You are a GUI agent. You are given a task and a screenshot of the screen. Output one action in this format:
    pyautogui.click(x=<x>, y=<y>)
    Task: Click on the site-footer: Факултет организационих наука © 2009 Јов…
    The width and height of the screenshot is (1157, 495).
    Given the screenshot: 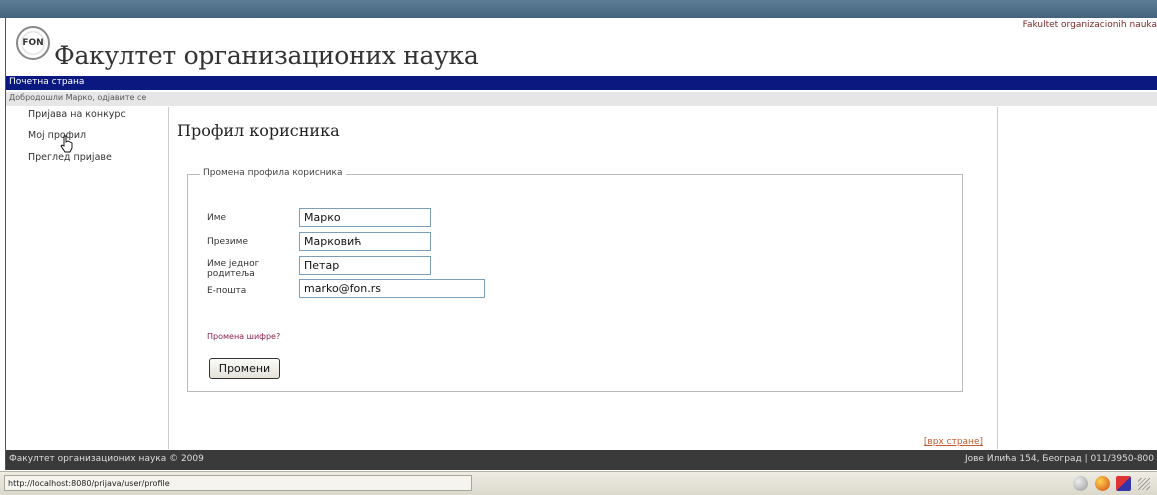 What is the action you would take?
    pyautogui.click(x=581, y=460)
    